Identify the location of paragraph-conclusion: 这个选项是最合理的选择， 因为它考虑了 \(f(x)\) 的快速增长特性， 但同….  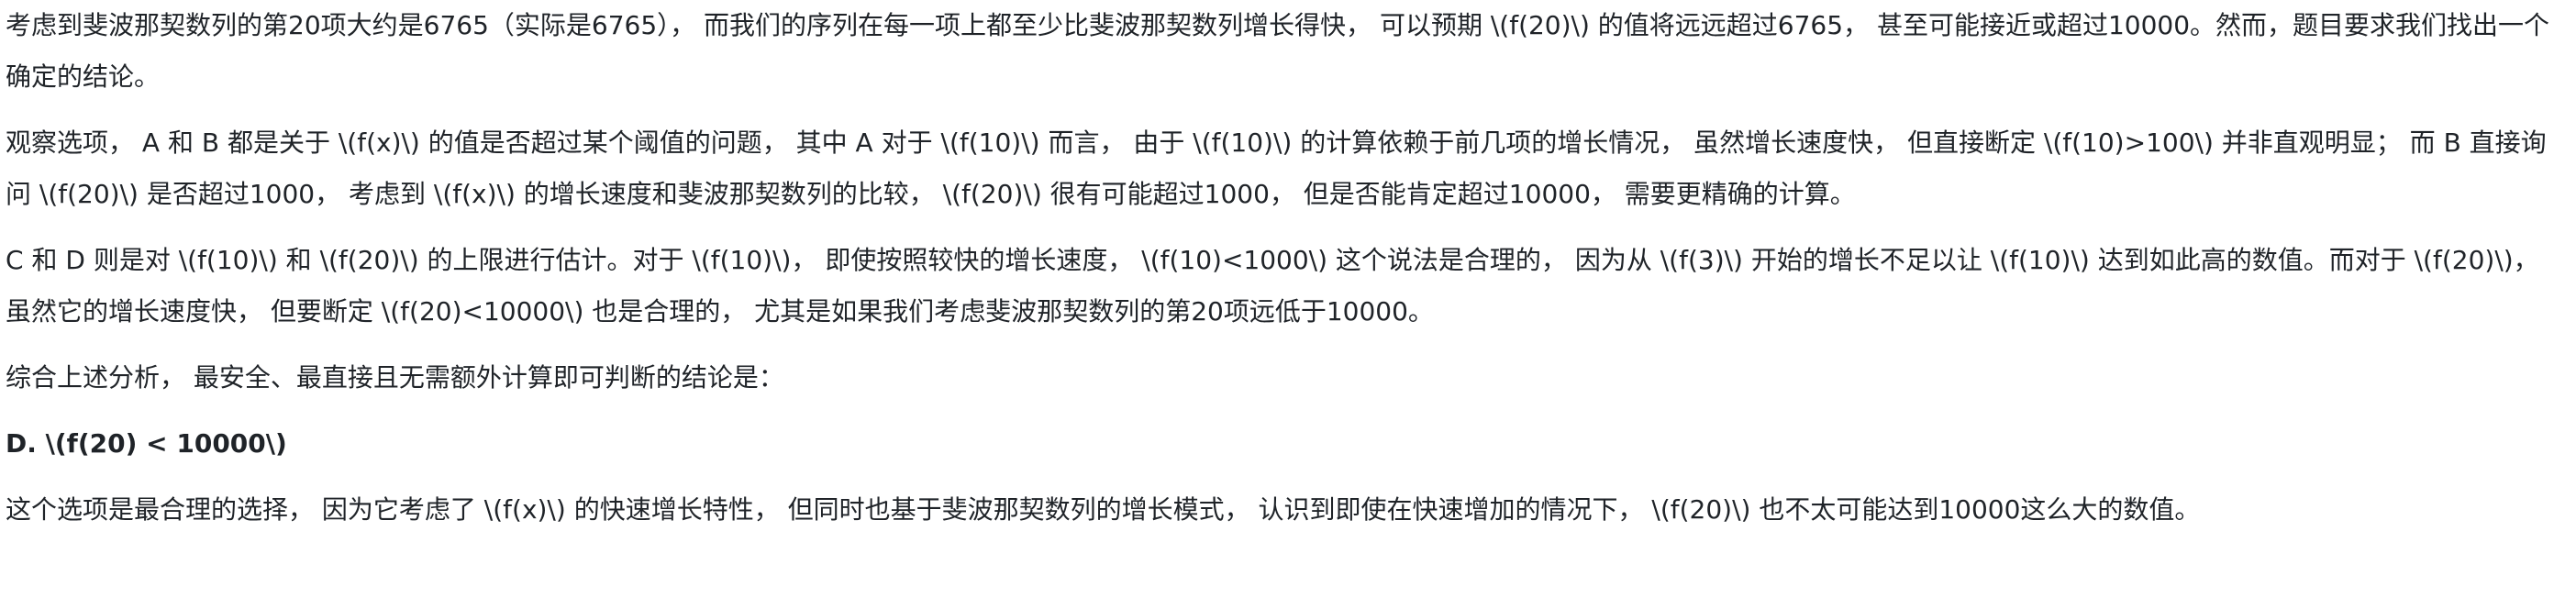
(1103, 509).